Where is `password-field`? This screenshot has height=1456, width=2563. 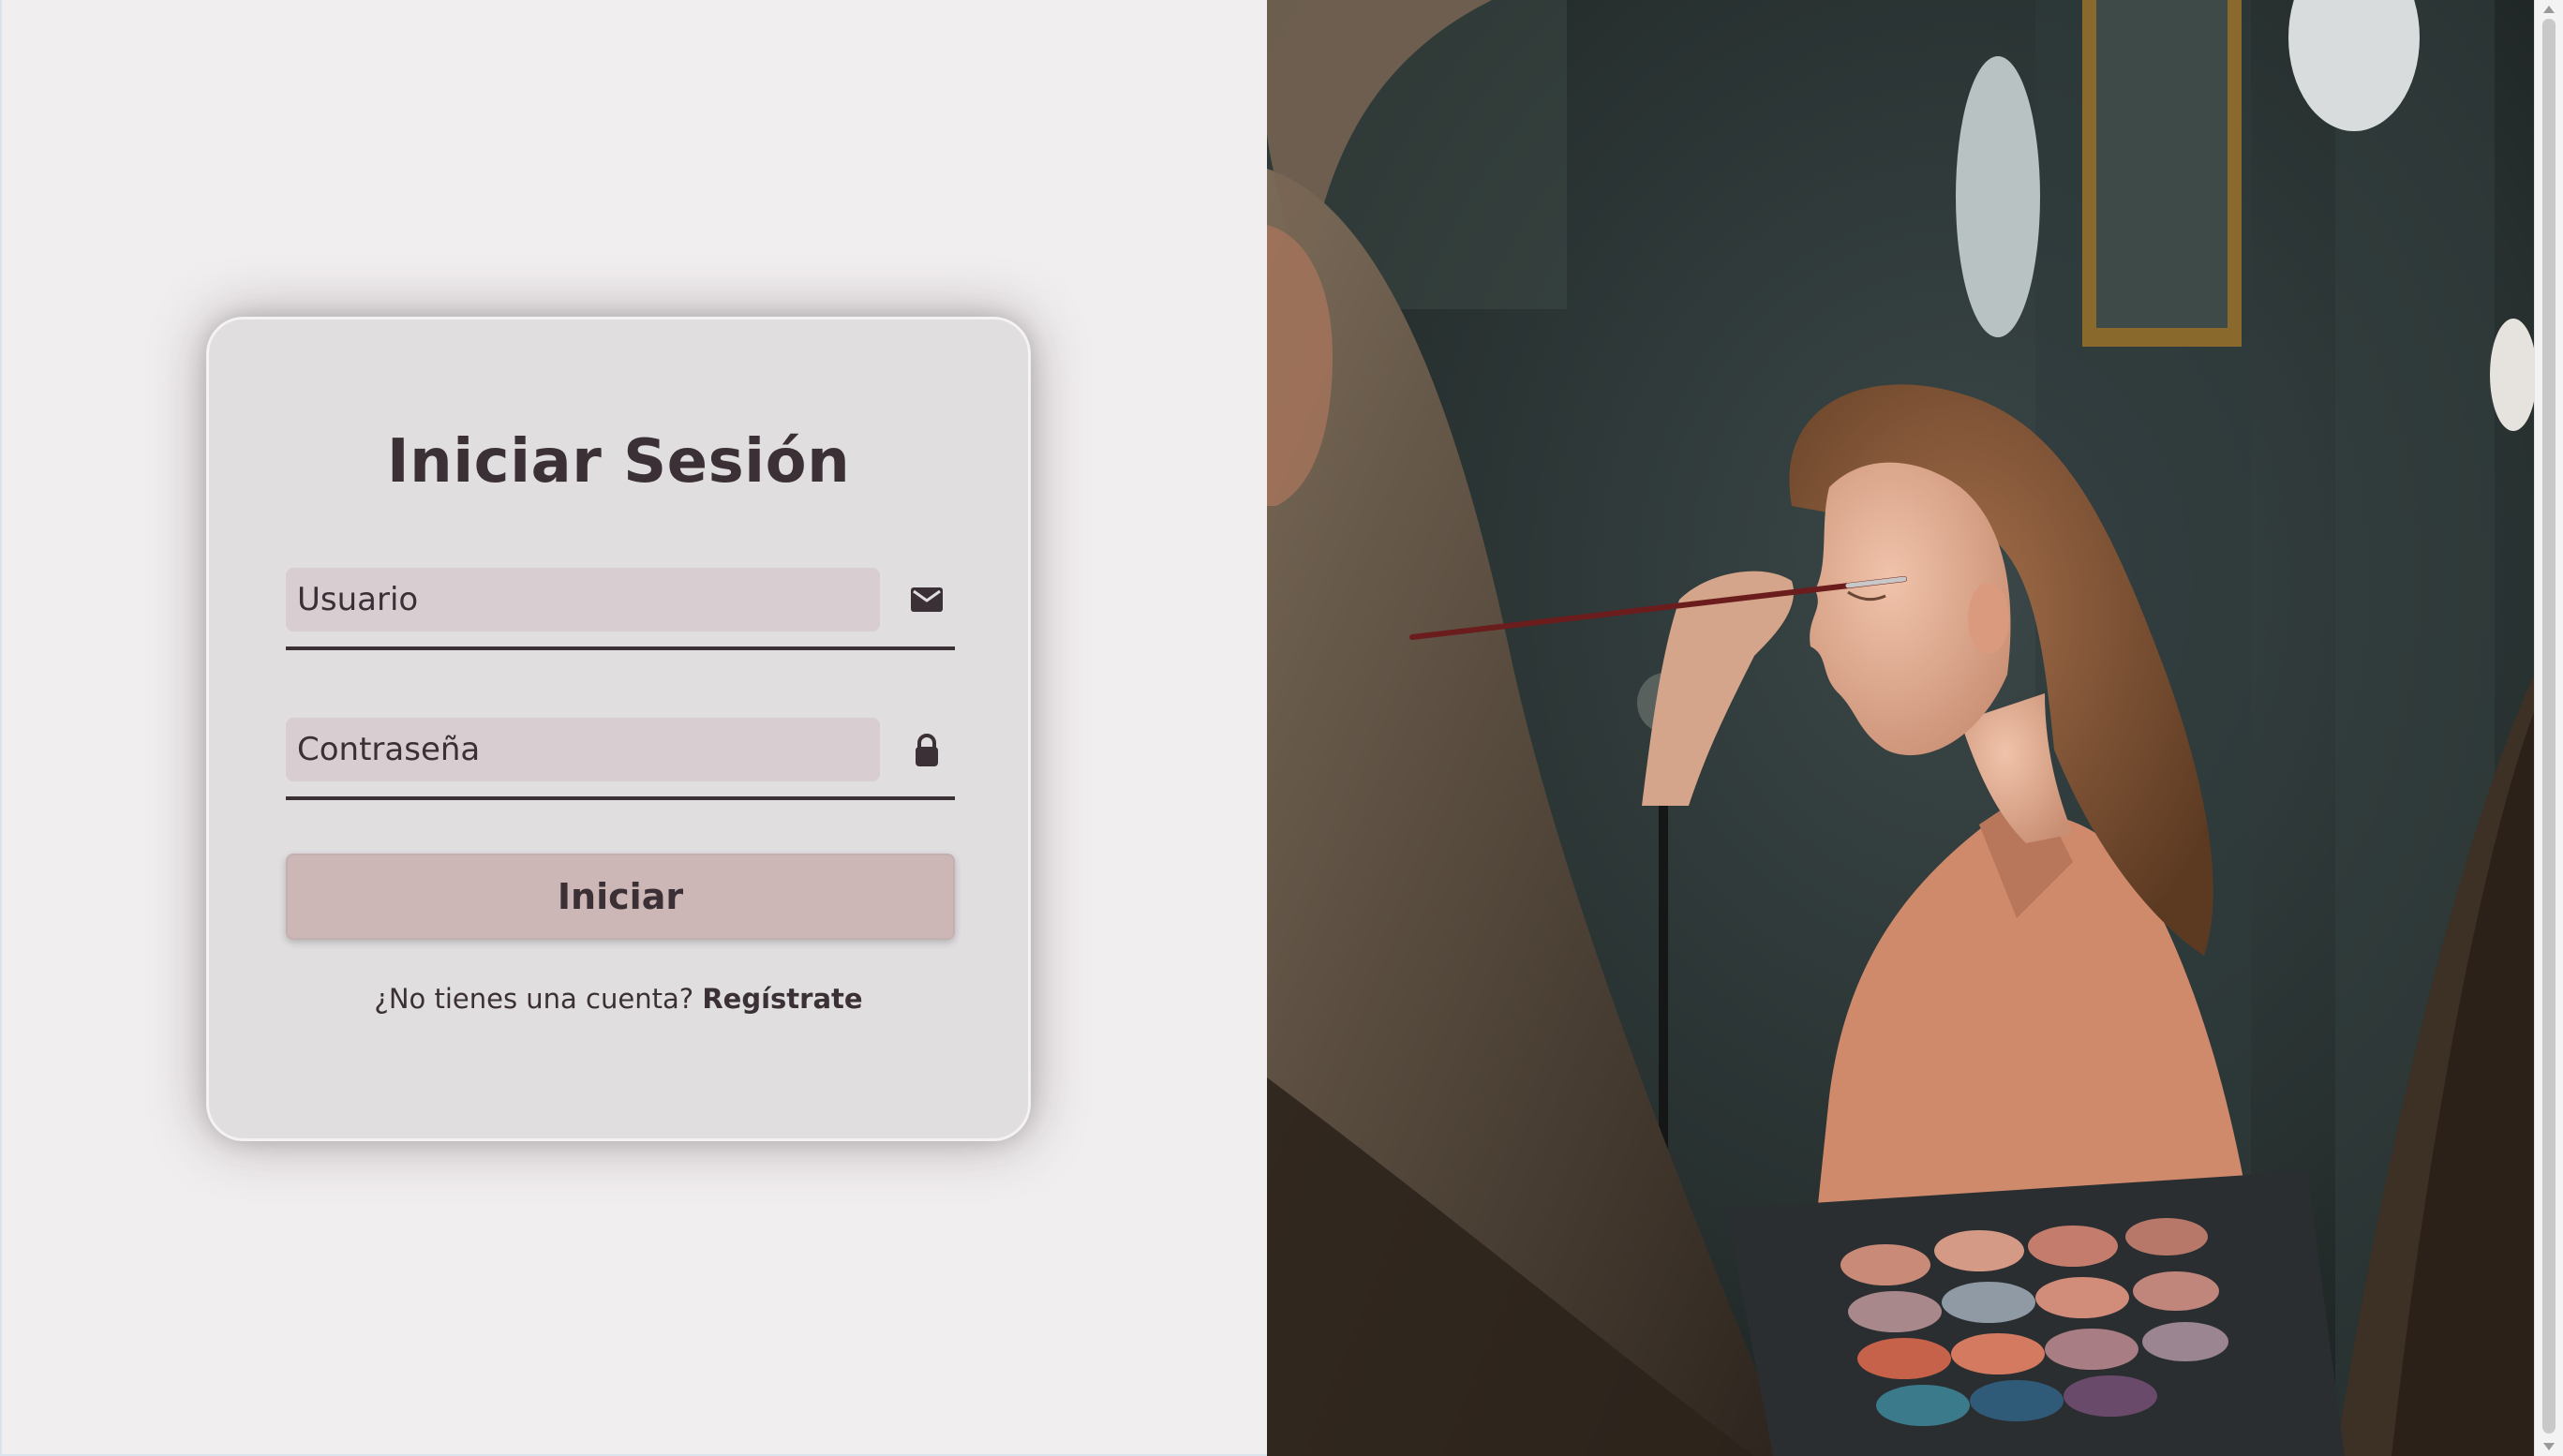
password-field is located at coordinates (621, 759).